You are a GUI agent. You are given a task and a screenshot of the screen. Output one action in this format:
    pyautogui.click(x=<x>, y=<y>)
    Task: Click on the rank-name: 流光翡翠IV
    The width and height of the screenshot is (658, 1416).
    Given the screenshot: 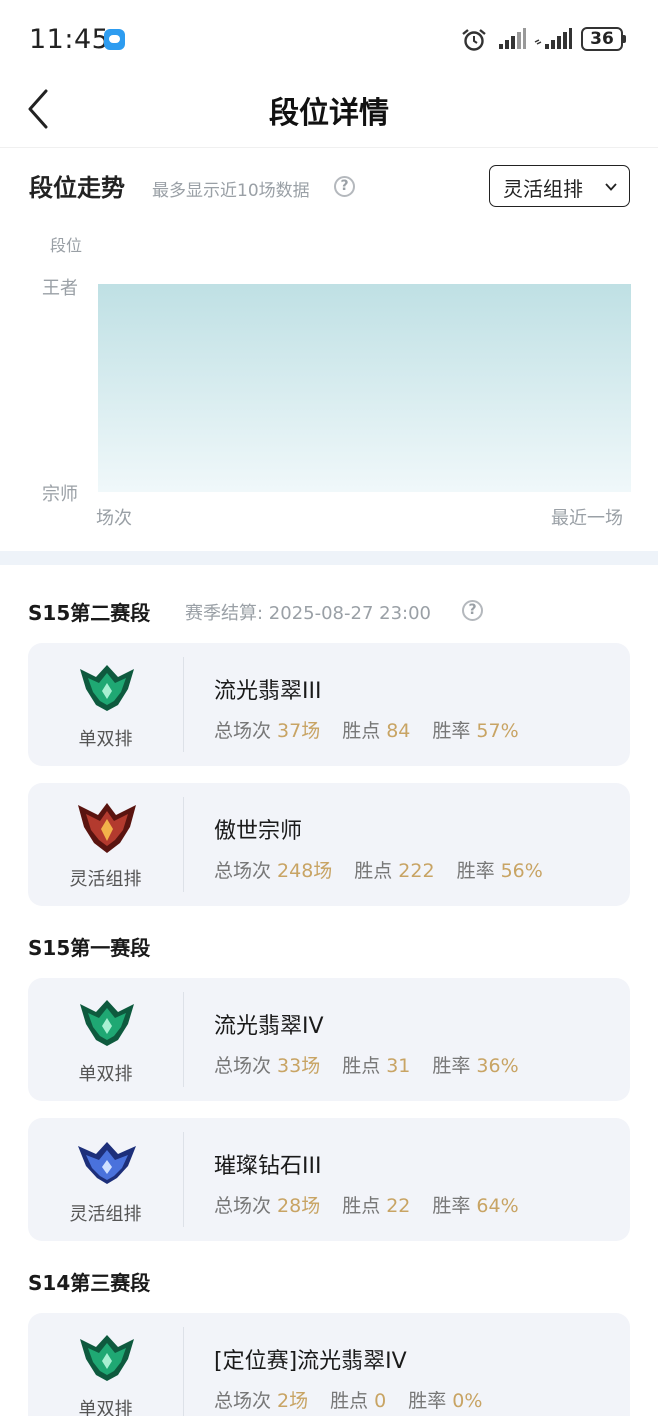 What is the action you would take?
    pyautogui.click(x=269, y=1026)
    